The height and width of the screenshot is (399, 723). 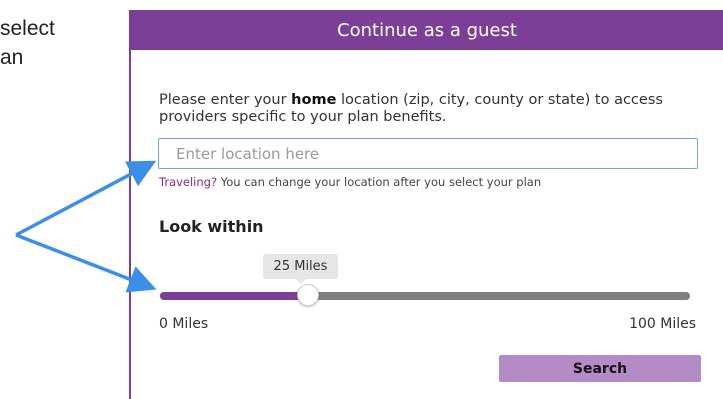 What do you see at coordinates (86, 198) in the screenshot?
I see `arrow-to-location-input` at bounding box center [86, 198].